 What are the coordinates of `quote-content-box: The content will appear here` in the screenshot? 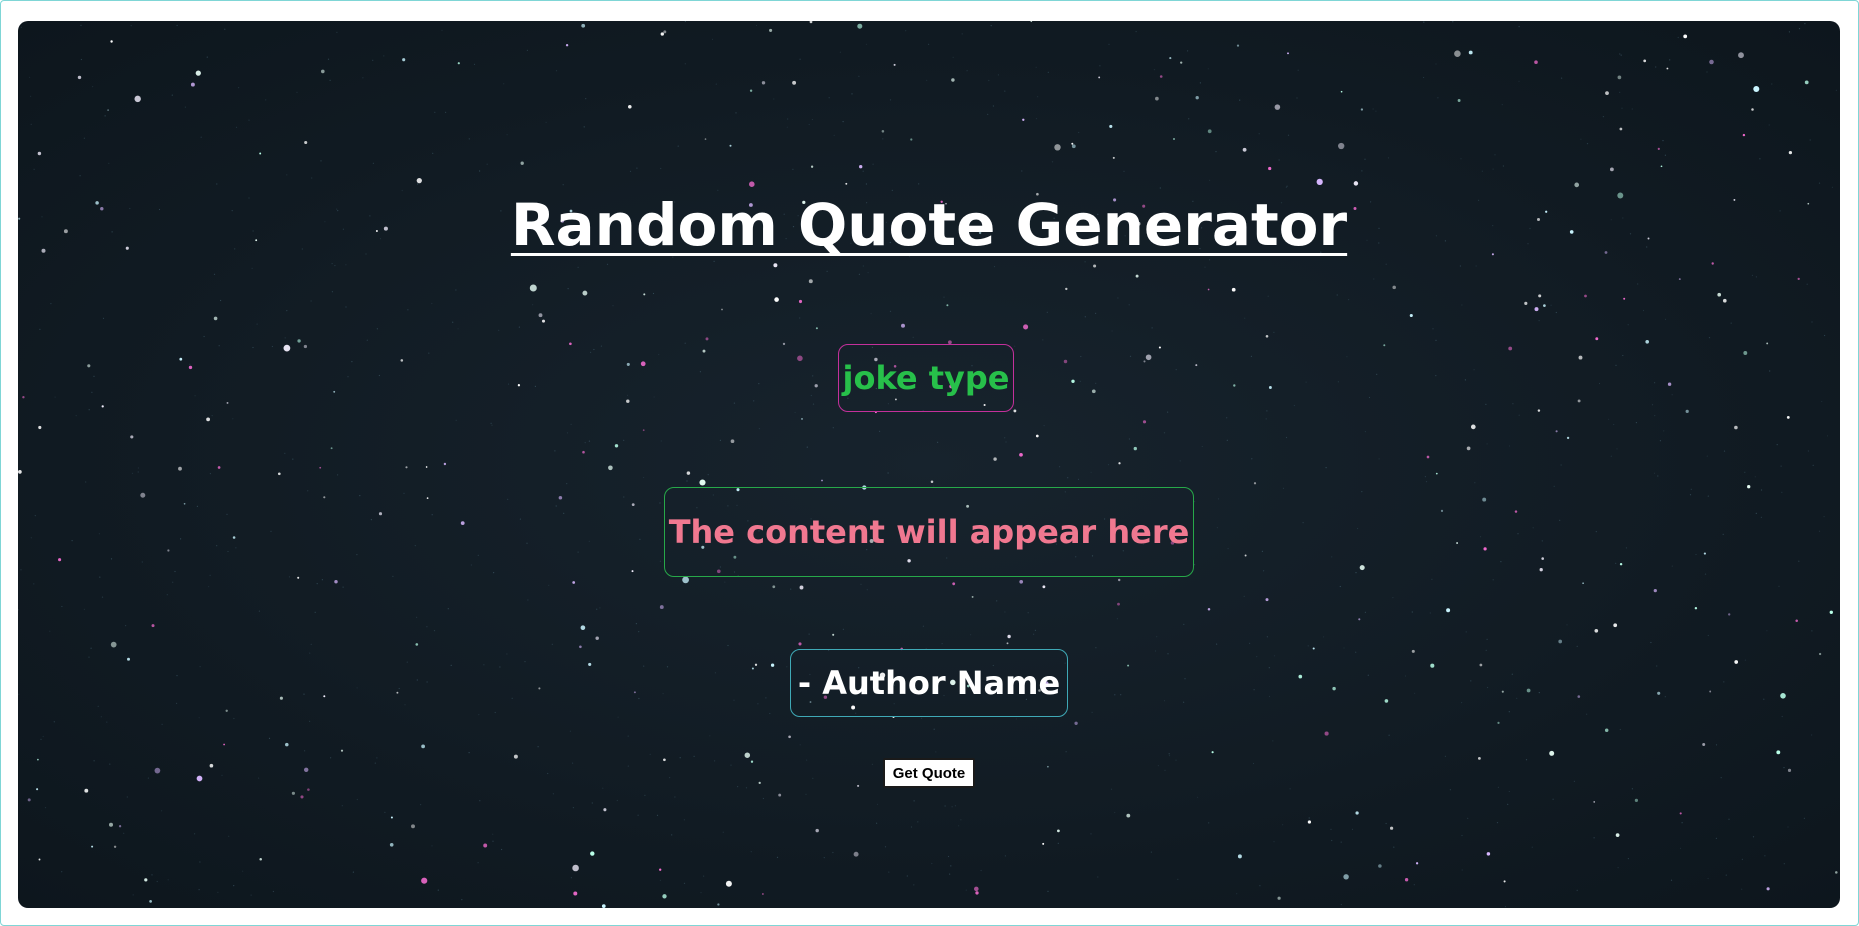 It's located at (929, 532).